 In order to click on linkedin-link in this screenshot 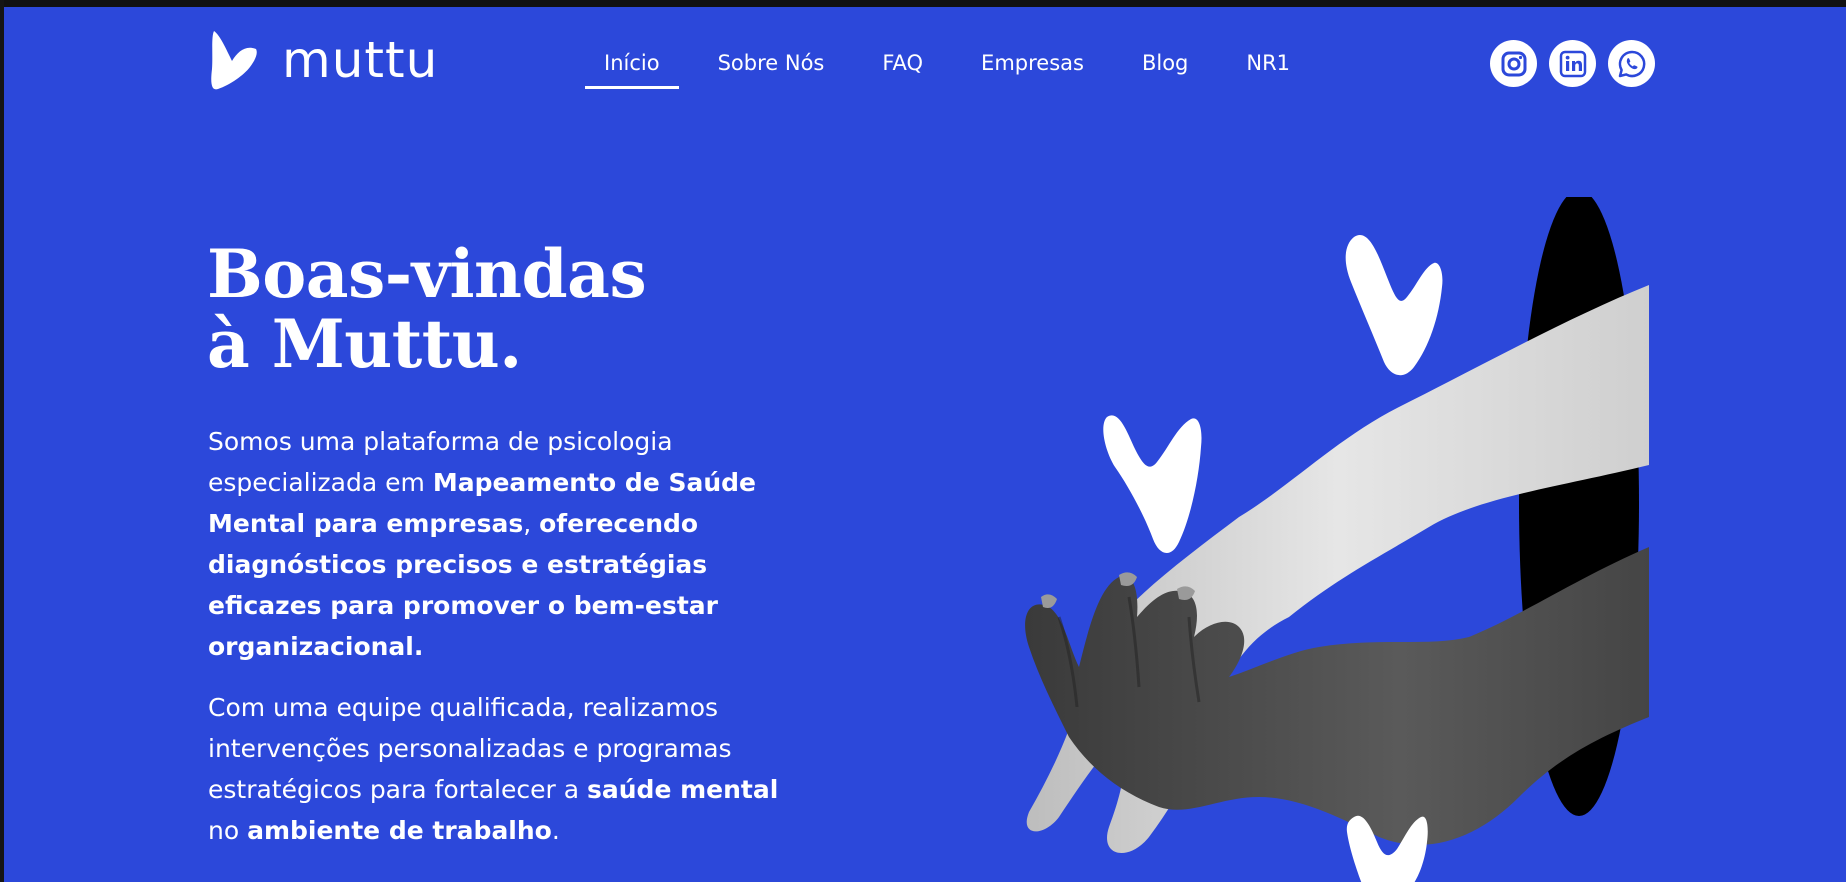, I will do `click(1572, 63)`.